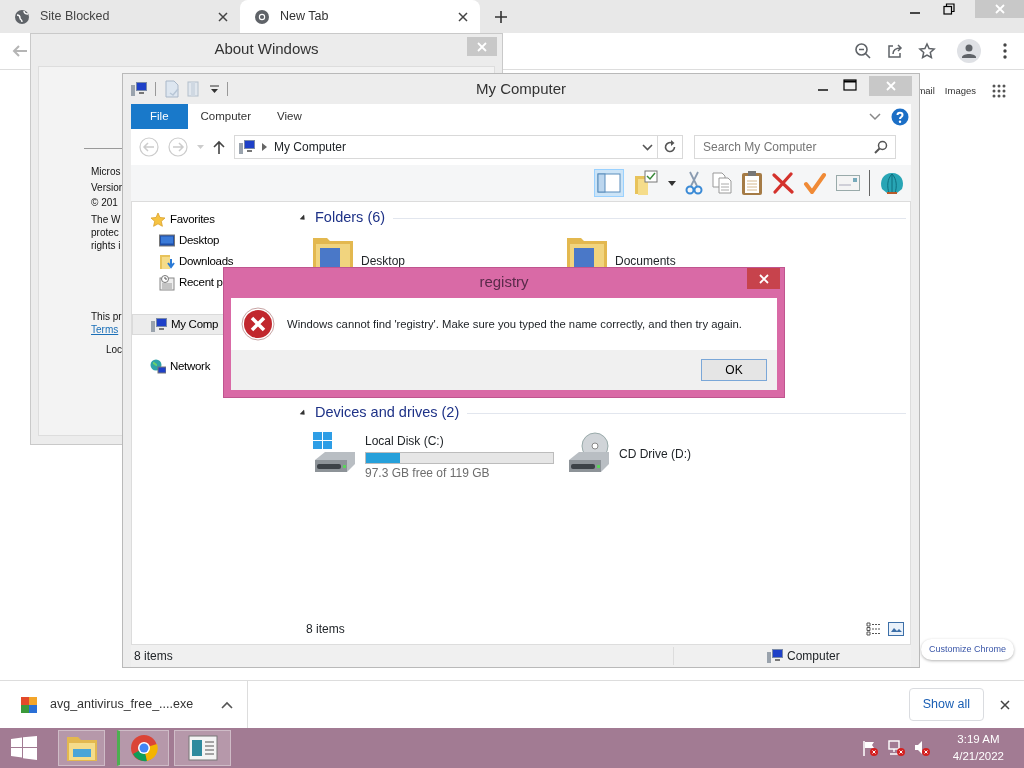 The image size is (1024, 768). I want to click on error-icon, so click(258, 324).